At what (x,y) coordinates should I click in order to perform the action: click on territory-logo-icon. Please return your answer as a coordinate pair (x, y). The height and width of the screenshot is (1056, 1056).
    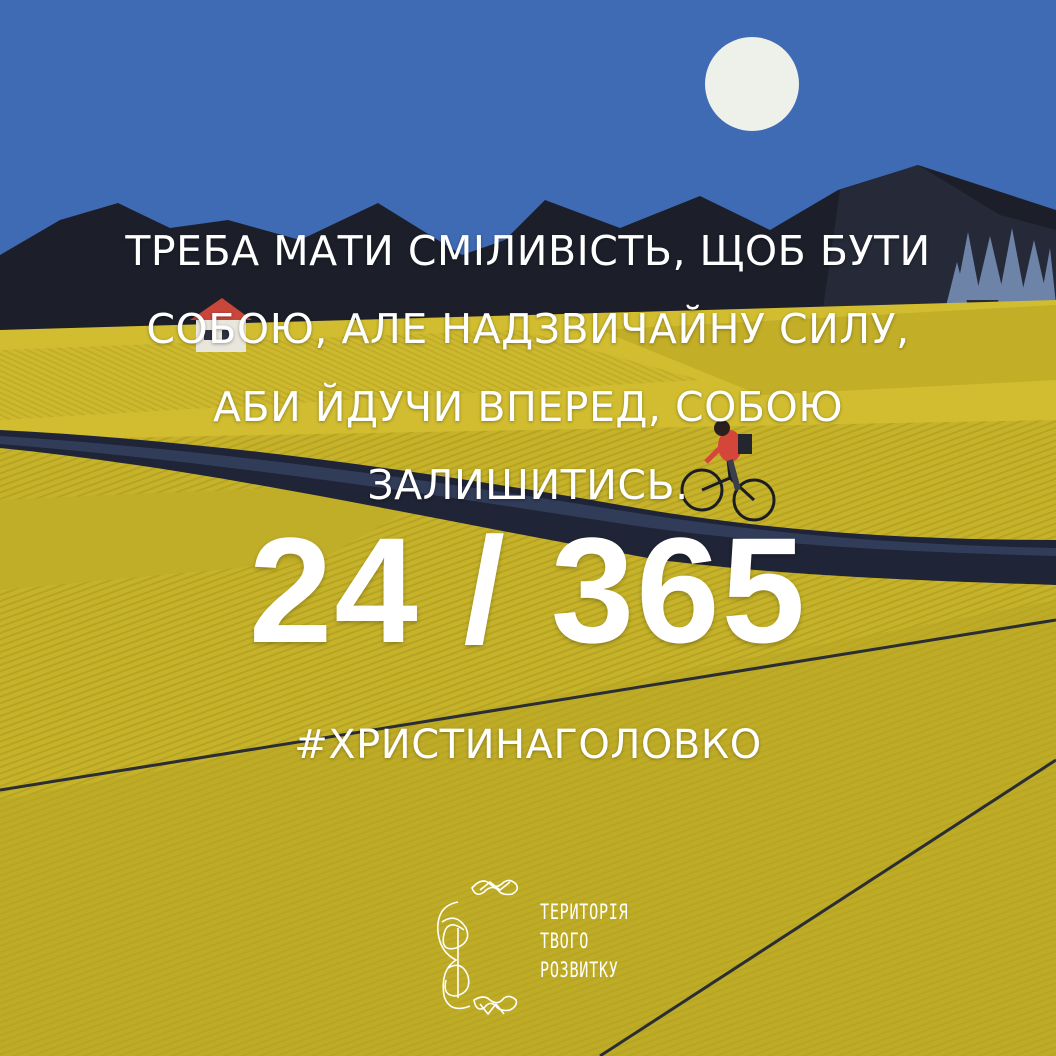
    Looking at the image, I should click on (478, 947).